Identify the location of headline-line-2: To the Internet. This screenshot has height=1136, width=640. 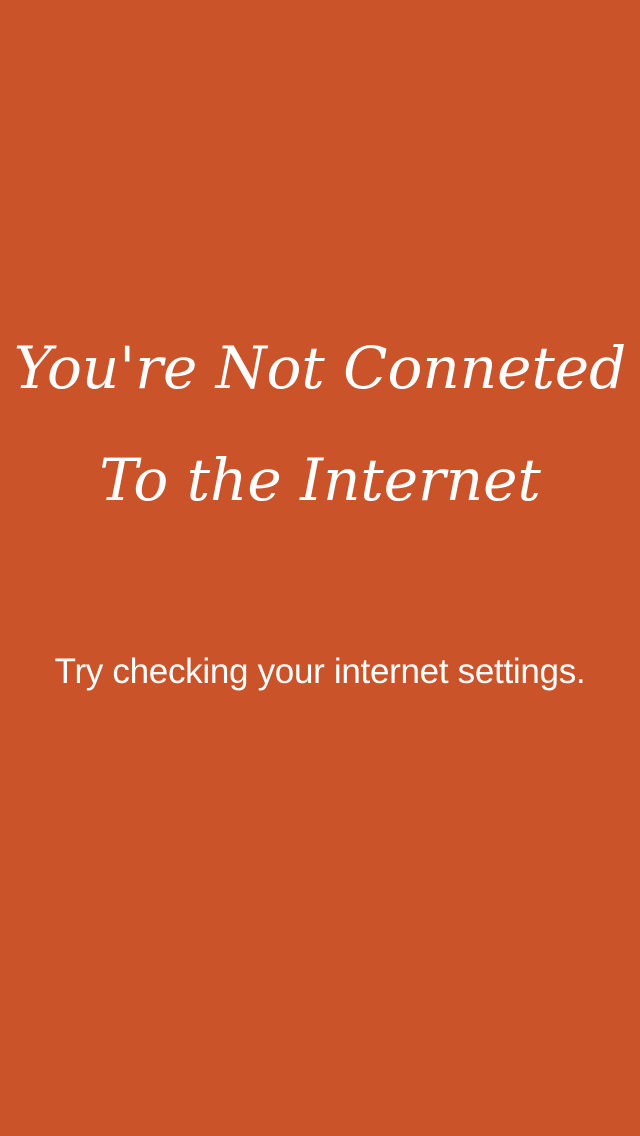
(320, 480).